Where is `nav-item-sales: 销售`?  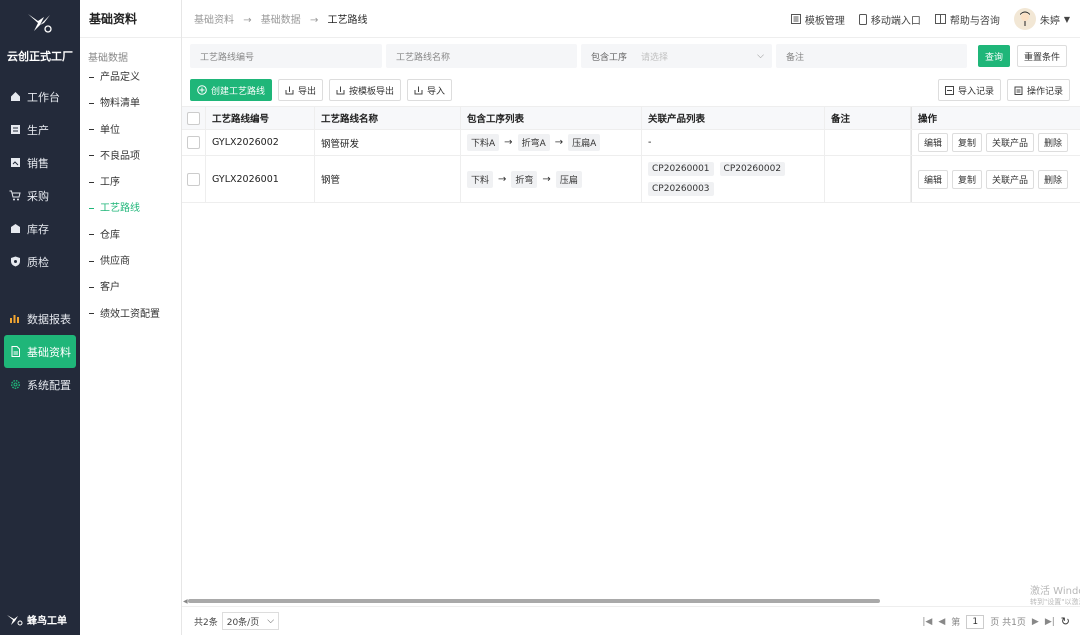
nav-item-sales: 销售 is located at coordinates (40, 162).